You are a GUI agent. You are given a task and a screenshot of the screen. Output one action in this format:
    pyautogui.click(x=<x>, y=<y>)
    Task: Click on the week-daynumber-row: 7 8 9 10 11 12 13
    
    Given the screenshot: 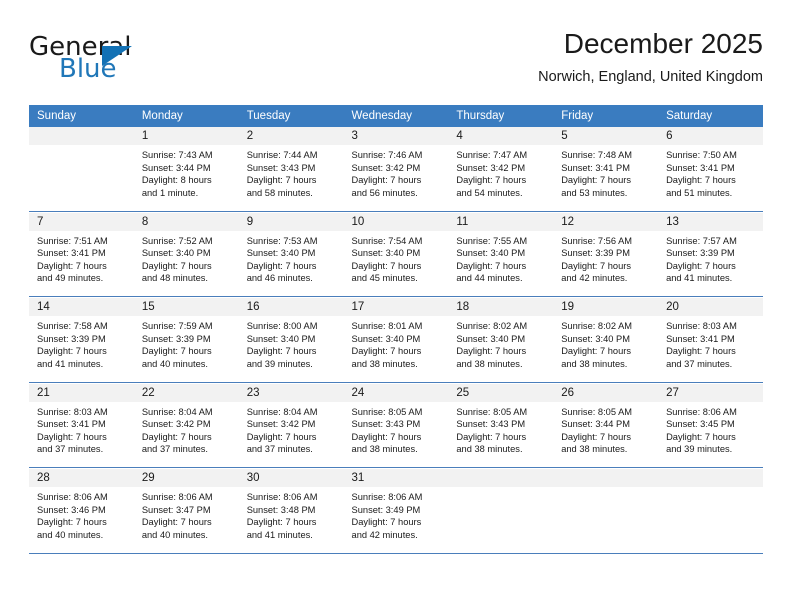 What is the action you would take?
    pyautogui.click(x=396, y=221)
    